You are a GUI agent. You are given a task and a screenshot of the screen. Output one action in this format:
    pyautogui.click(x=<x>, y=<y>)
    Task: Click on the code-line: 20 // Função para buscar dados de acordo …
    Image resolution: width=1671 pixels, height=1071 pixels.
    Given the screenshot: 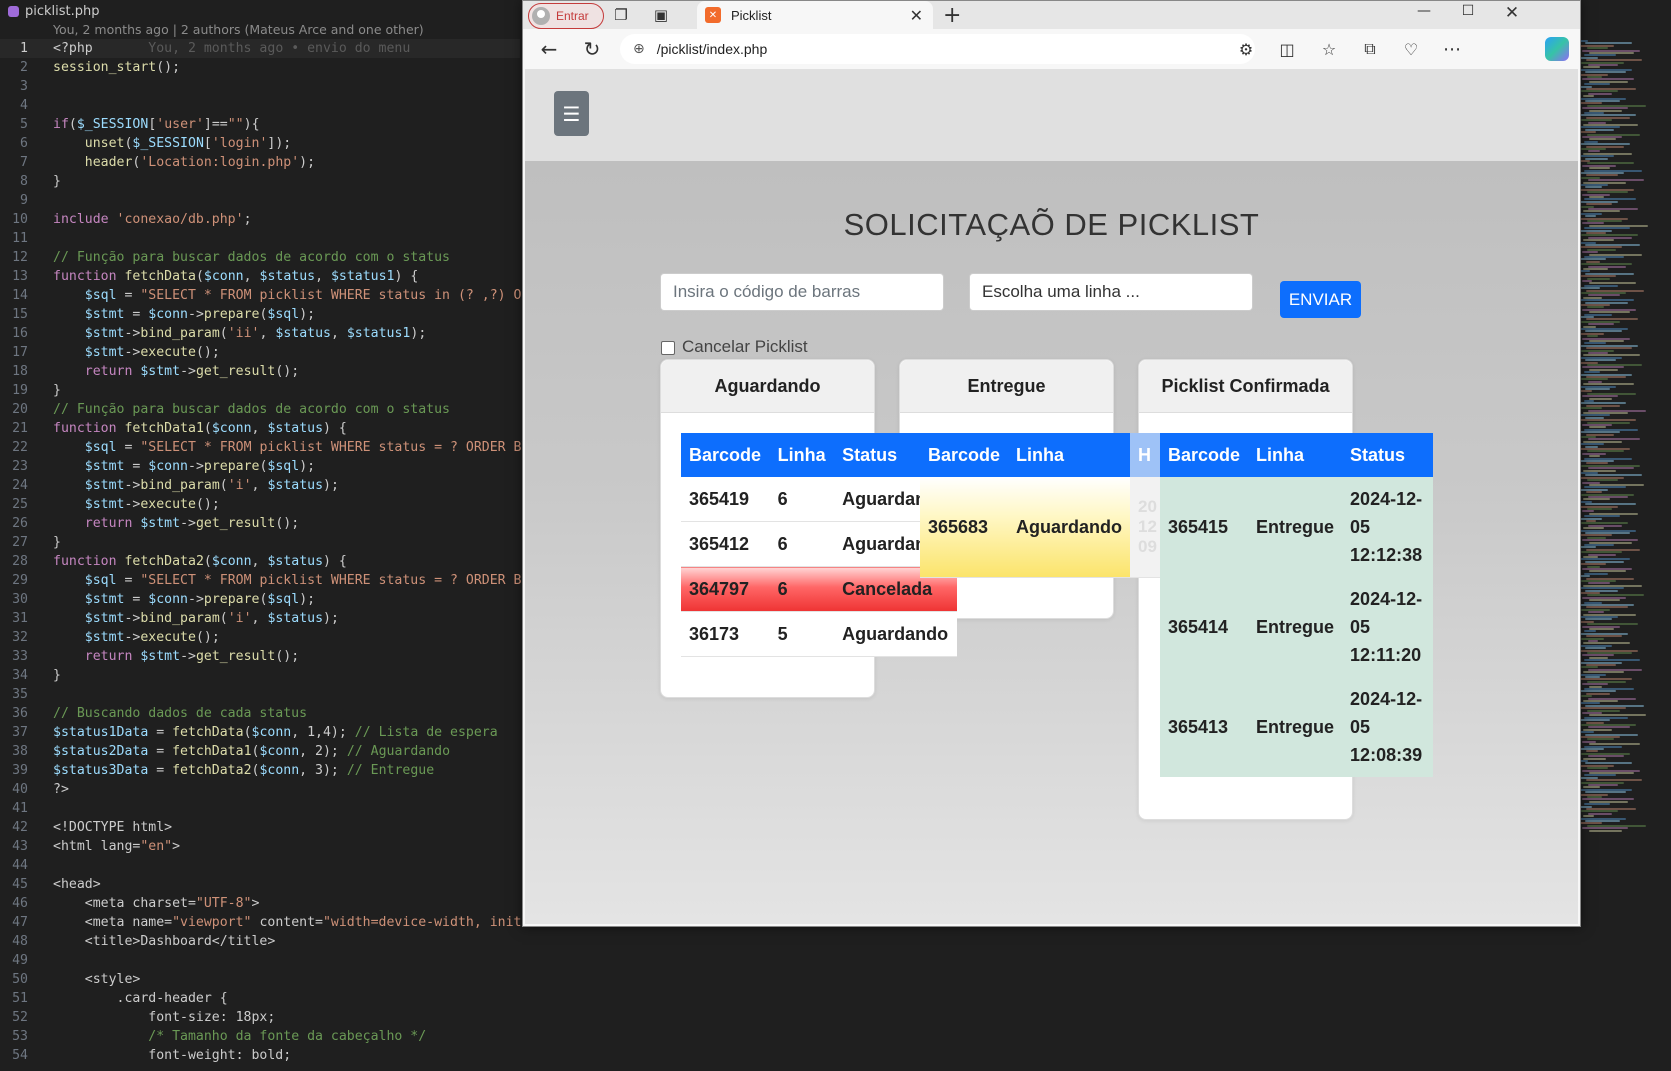 What is the action you would take?
    pyautogui.click(x=260, y=409)
    